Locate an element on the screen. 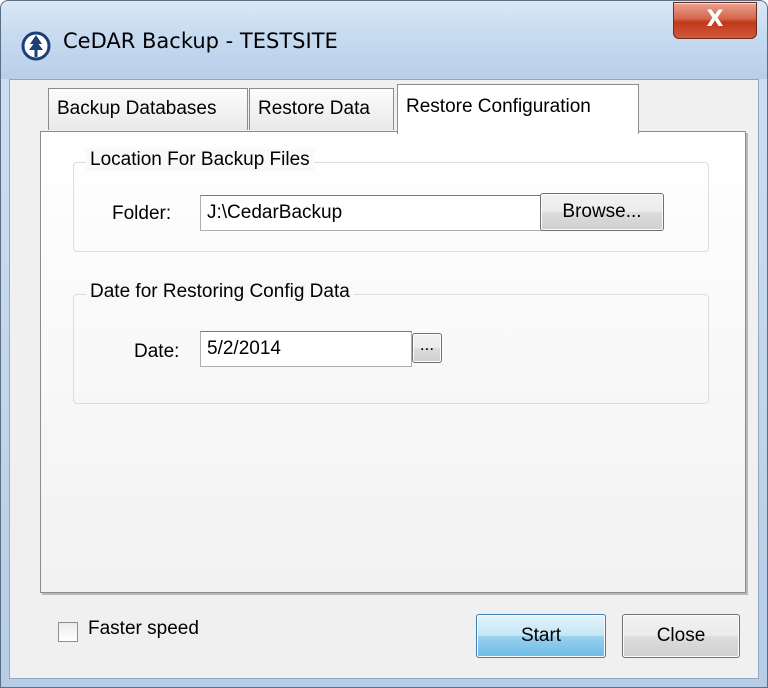 The width and height of the screenshot is (768, 688). tab-label: Backup Databases is located at coordinates (137, 108).